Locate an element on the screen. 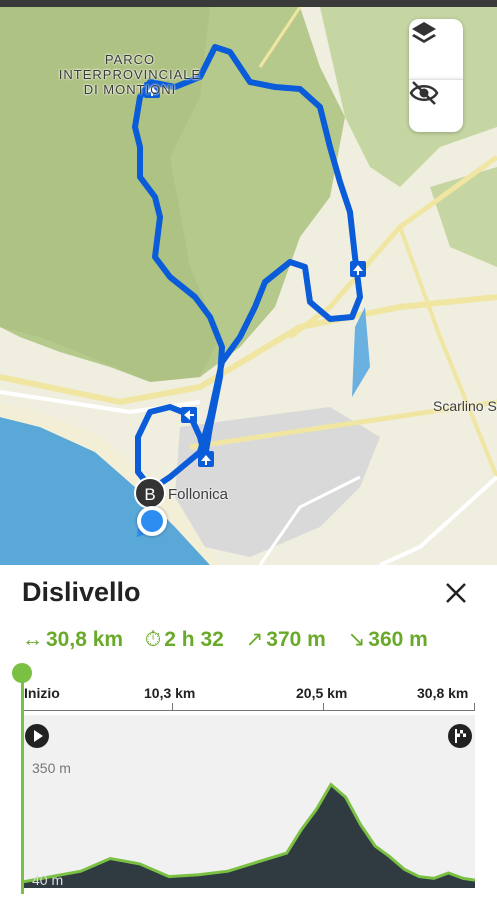  road-label: Scarlino S is located at coordinates (465, 406).